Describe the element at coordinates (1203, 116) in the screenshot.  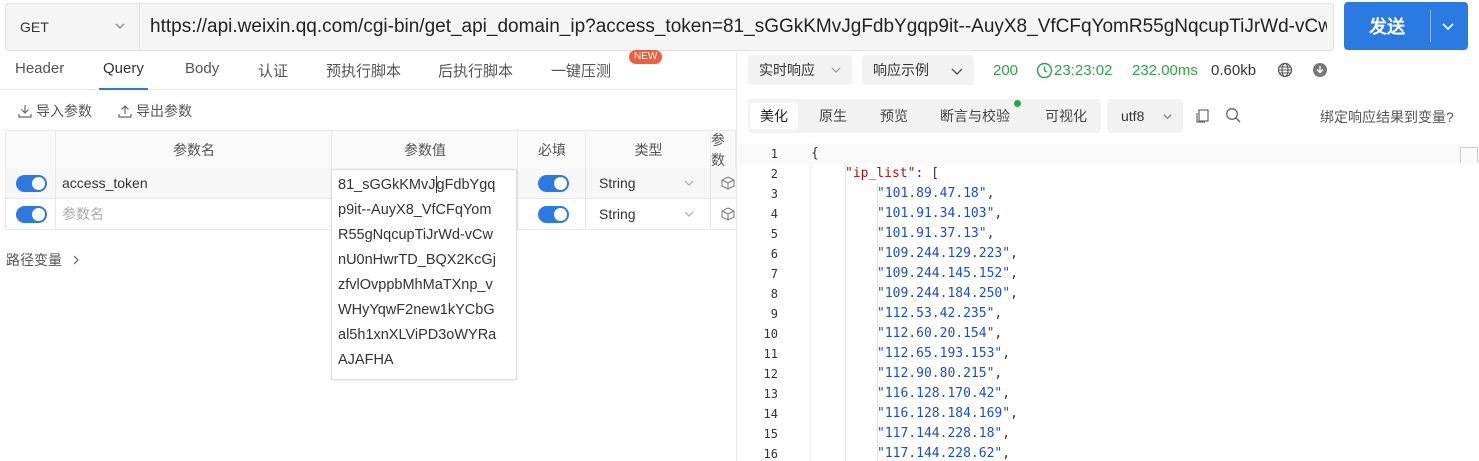
I see `copy-icon` at that location.